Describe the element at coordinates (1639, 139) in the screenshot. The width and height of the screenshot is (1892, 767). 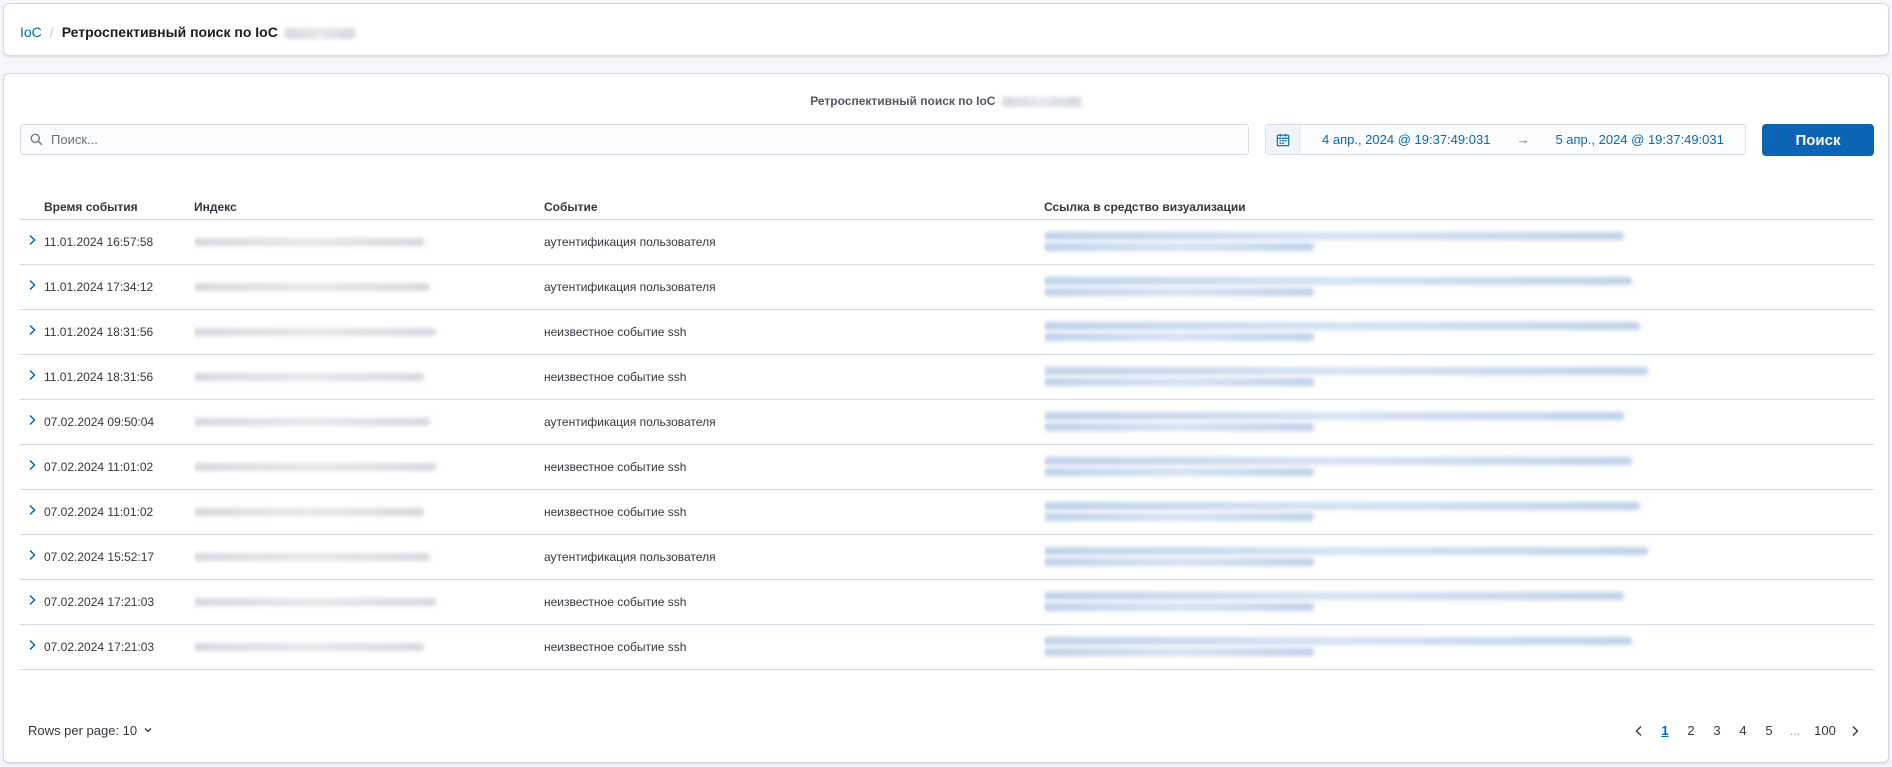
I see `date-end: 5 апр., 2024 @ 19:37:49:031` at that location.